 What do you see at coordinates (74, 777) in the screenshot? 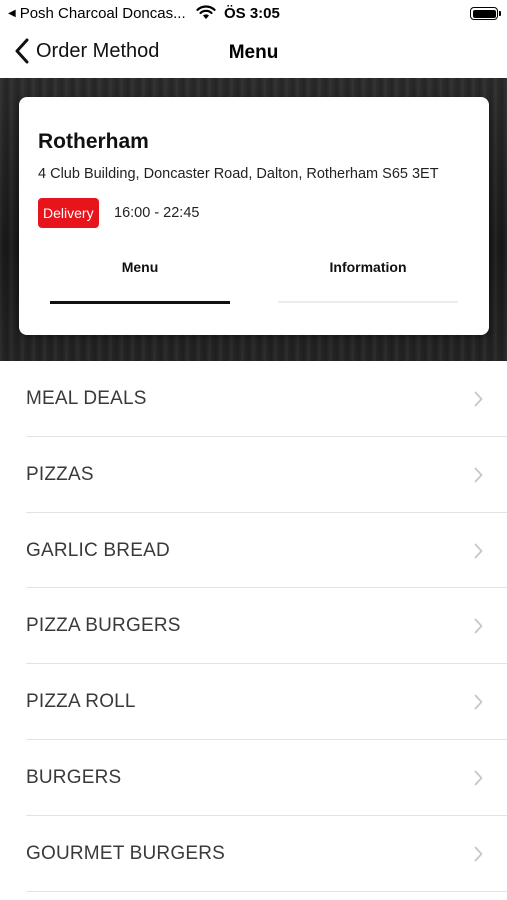
I see `category-label: BURGERS` at bounding box center [74, 777].